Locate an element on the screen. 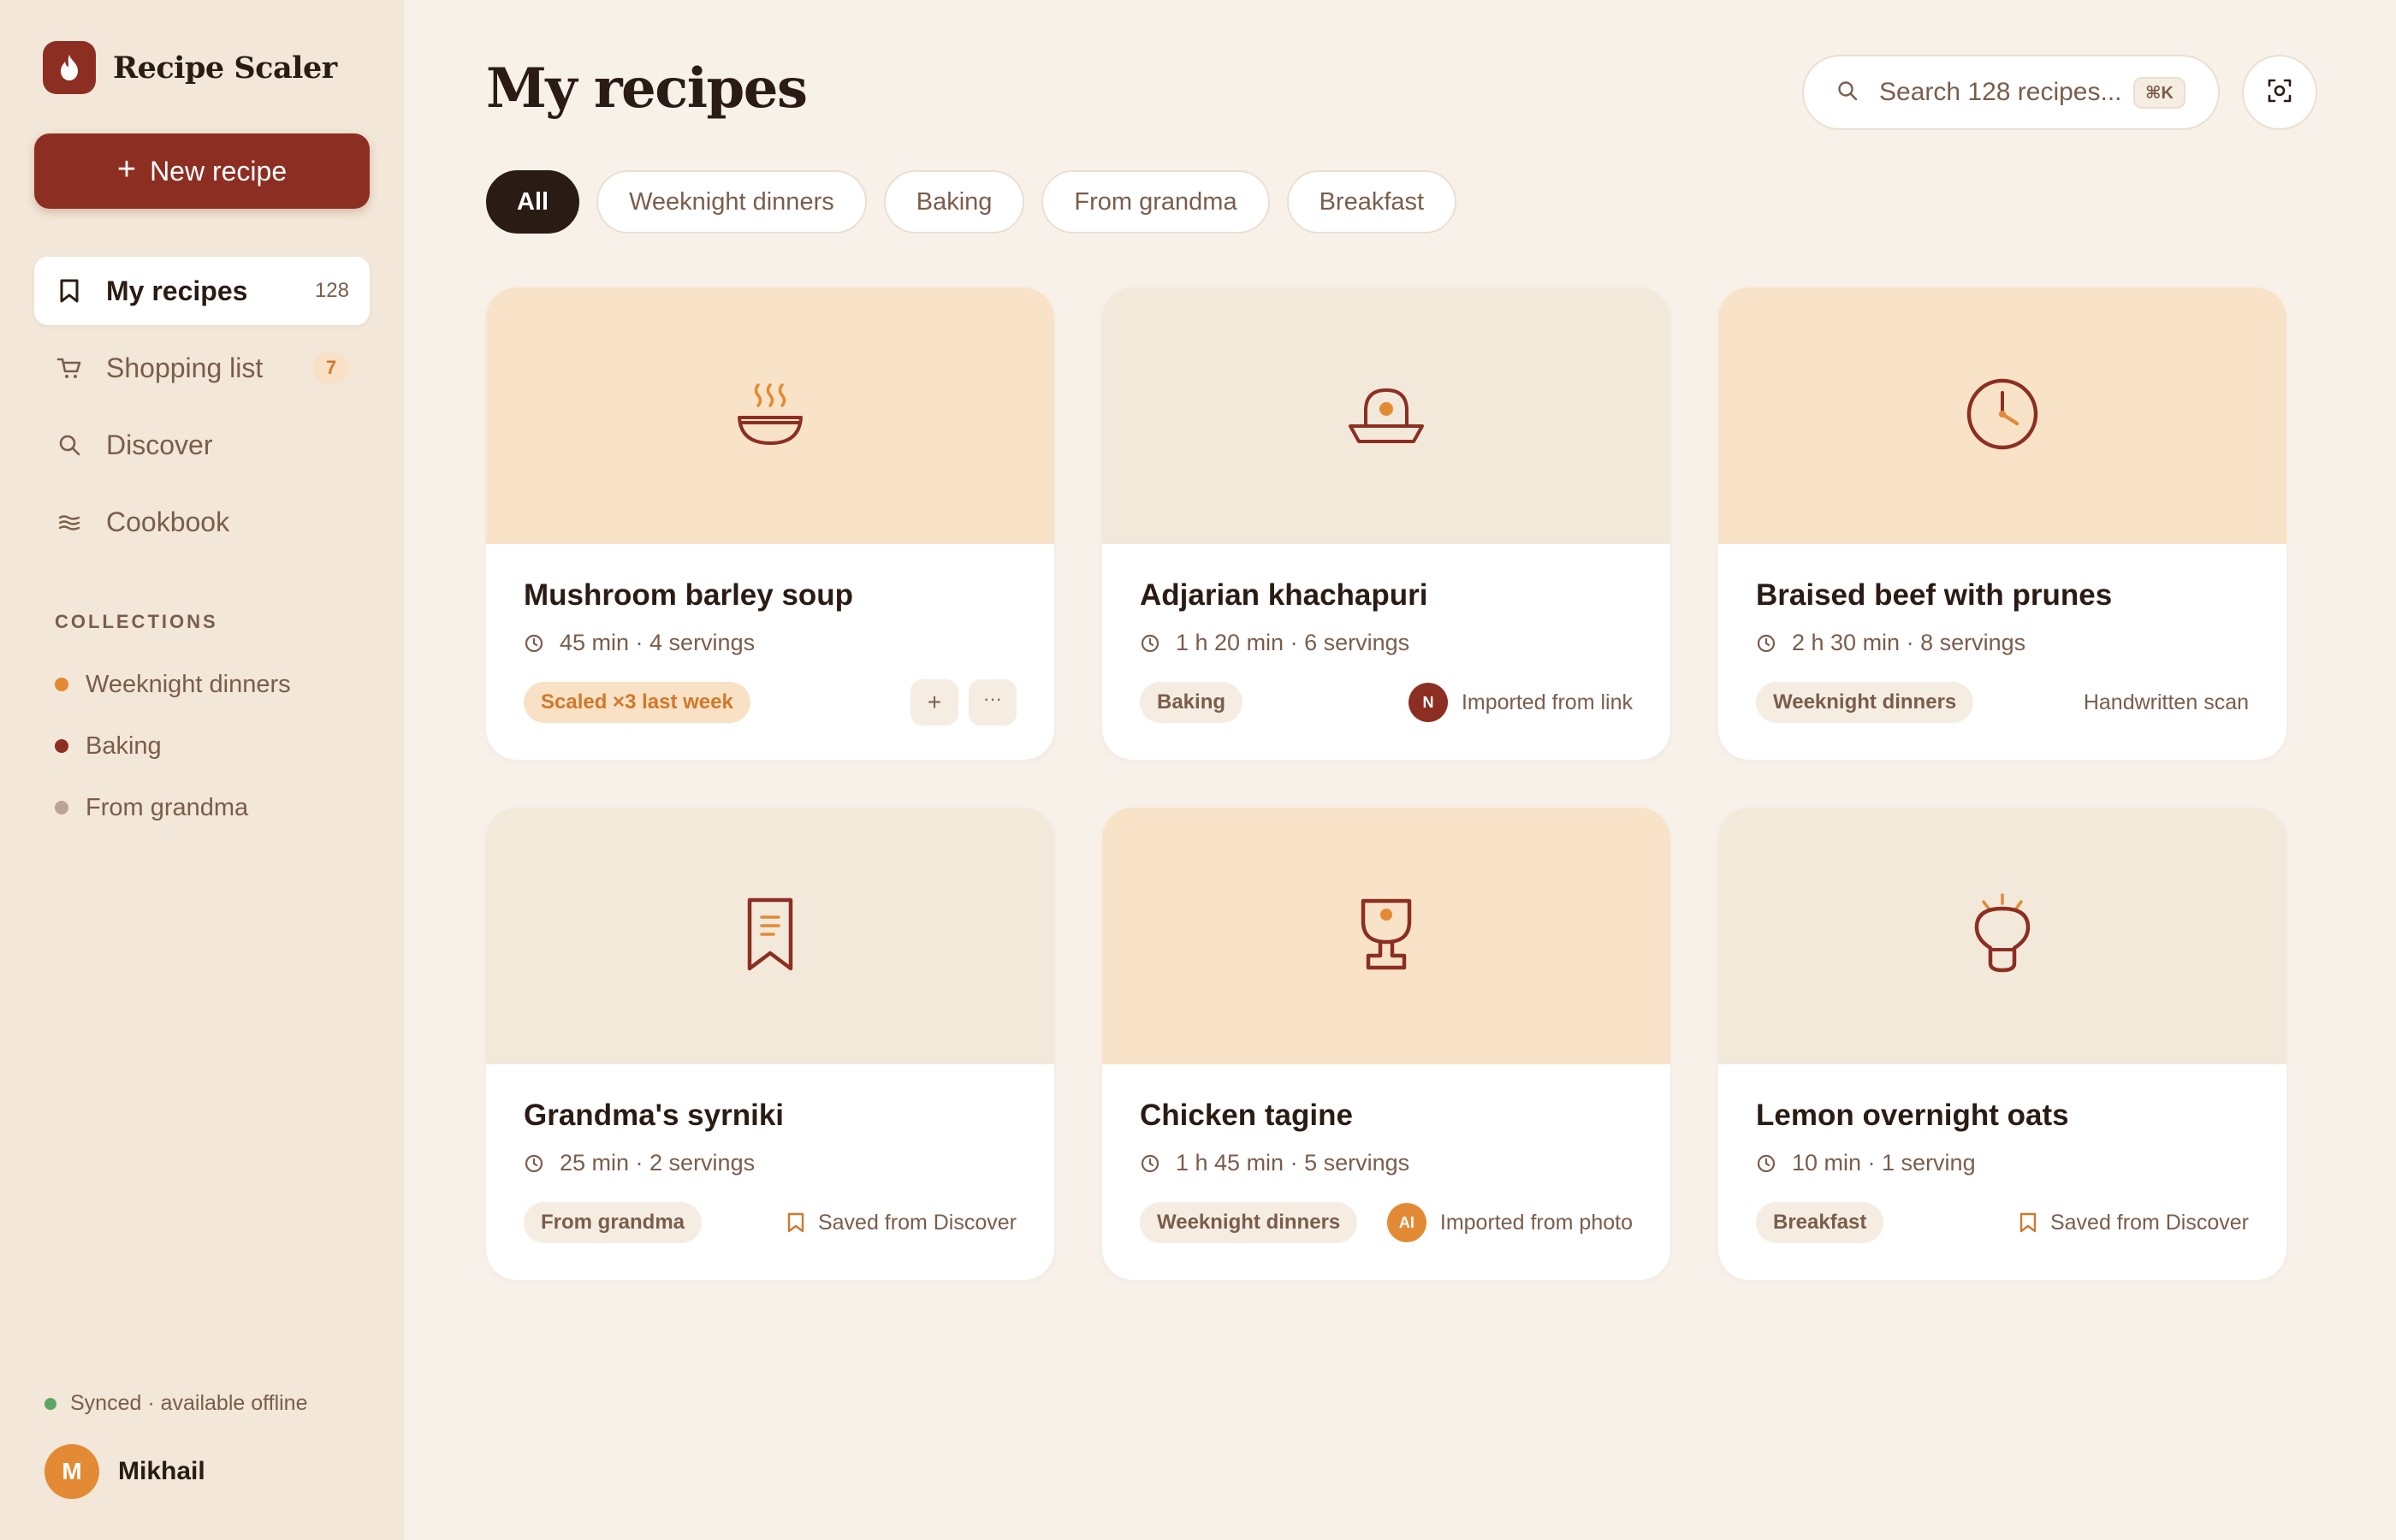 This screenshot has width=2396, height=1540. new-recipe-button: + New recipe is located at coordinates (202, 171).